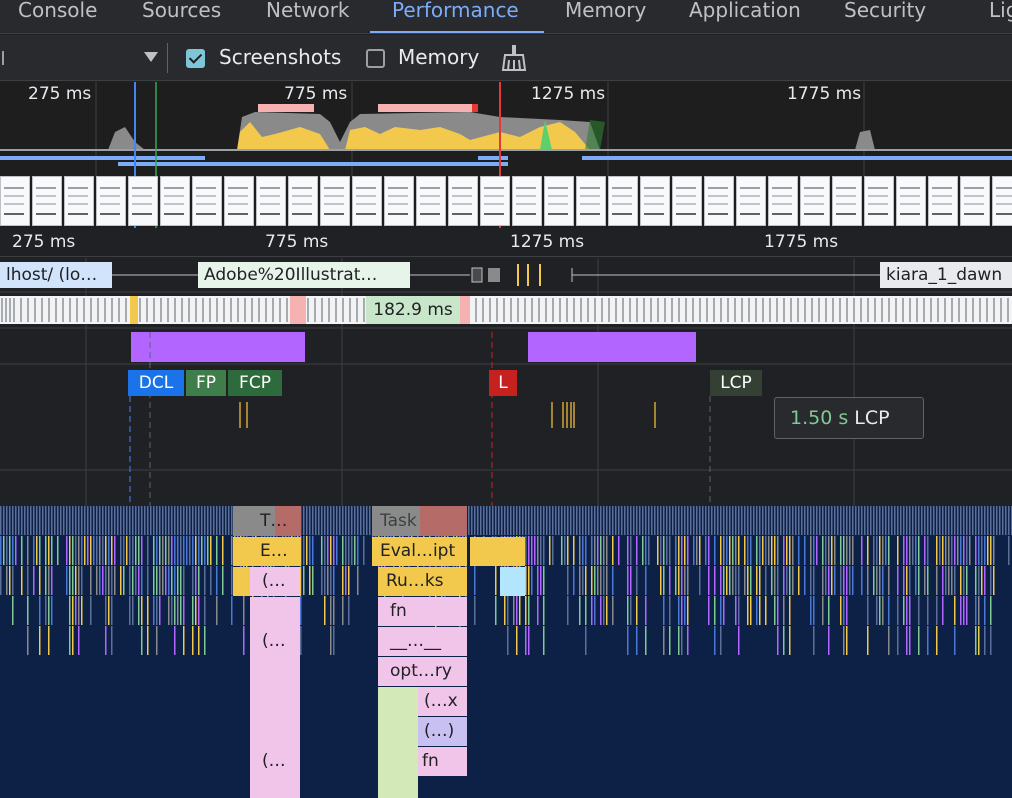  What do you see at coordinates (455, 16) in the screenshot?
I see `tab-performance: Performance` at bounding box center [455, 16].